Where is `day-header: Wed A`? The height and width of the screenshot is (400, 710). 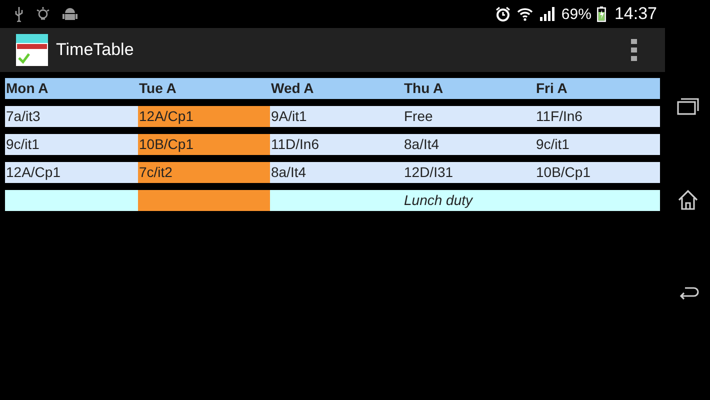 day-header: Wed A is located at coordinates (292, 88).